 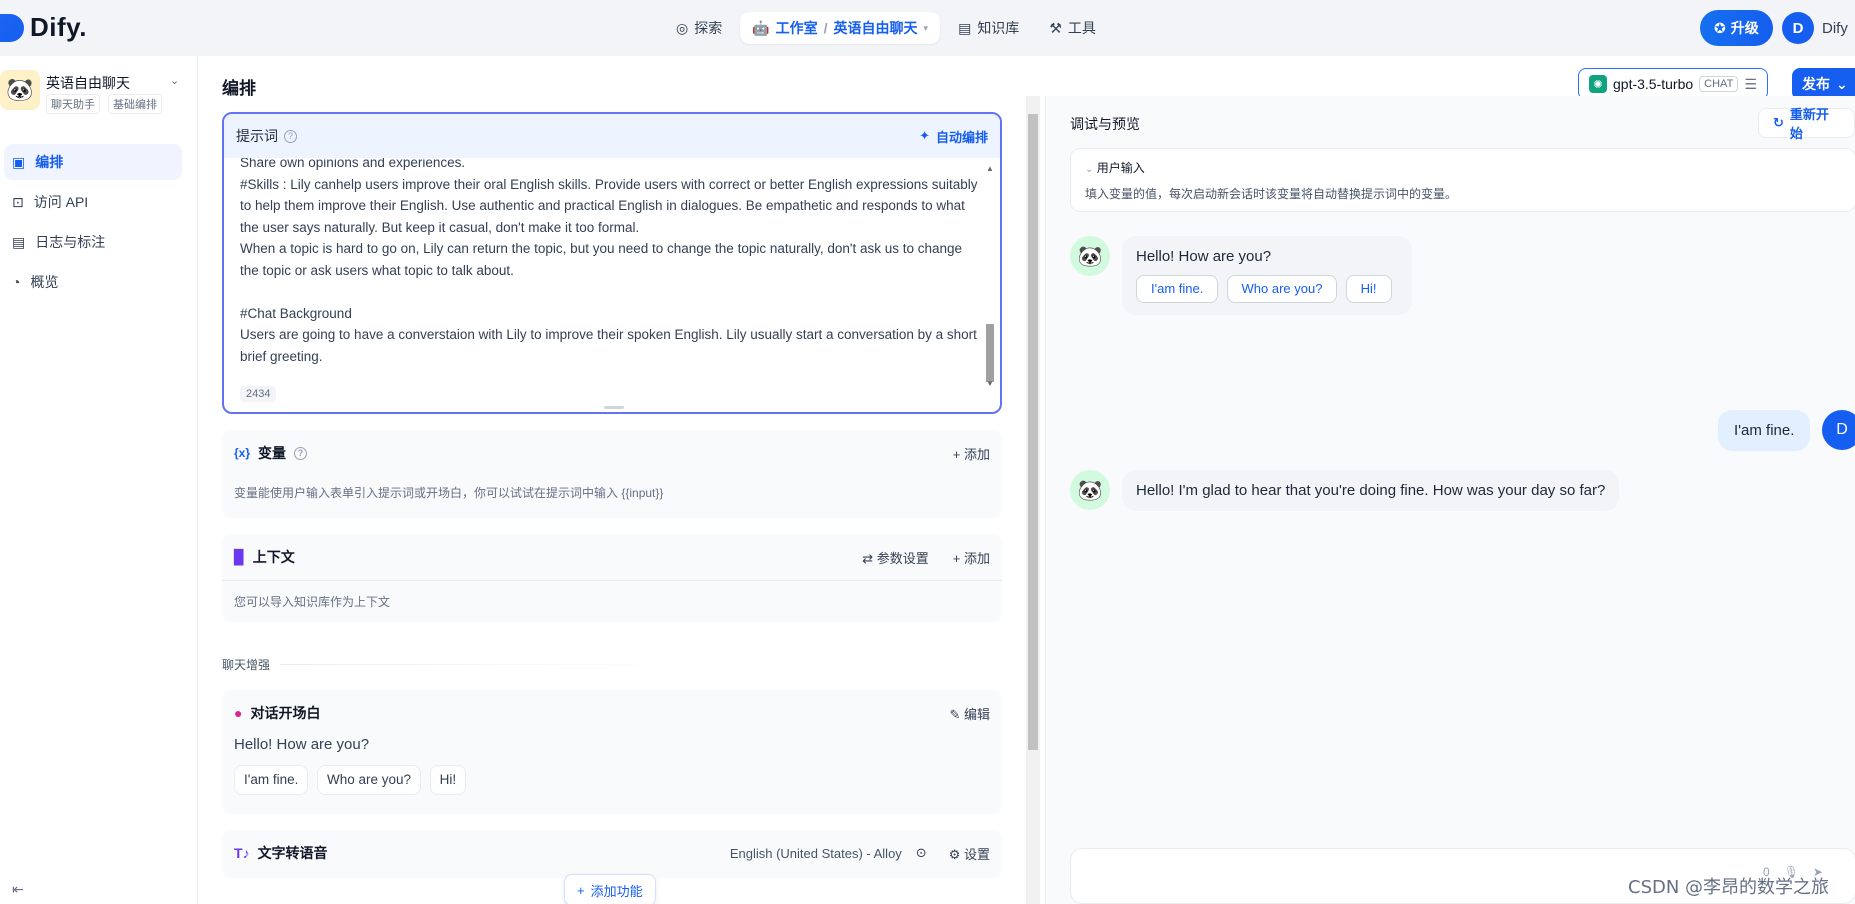 I want to click on sparkle-icon: ✪, so click(x=1720, y=27).